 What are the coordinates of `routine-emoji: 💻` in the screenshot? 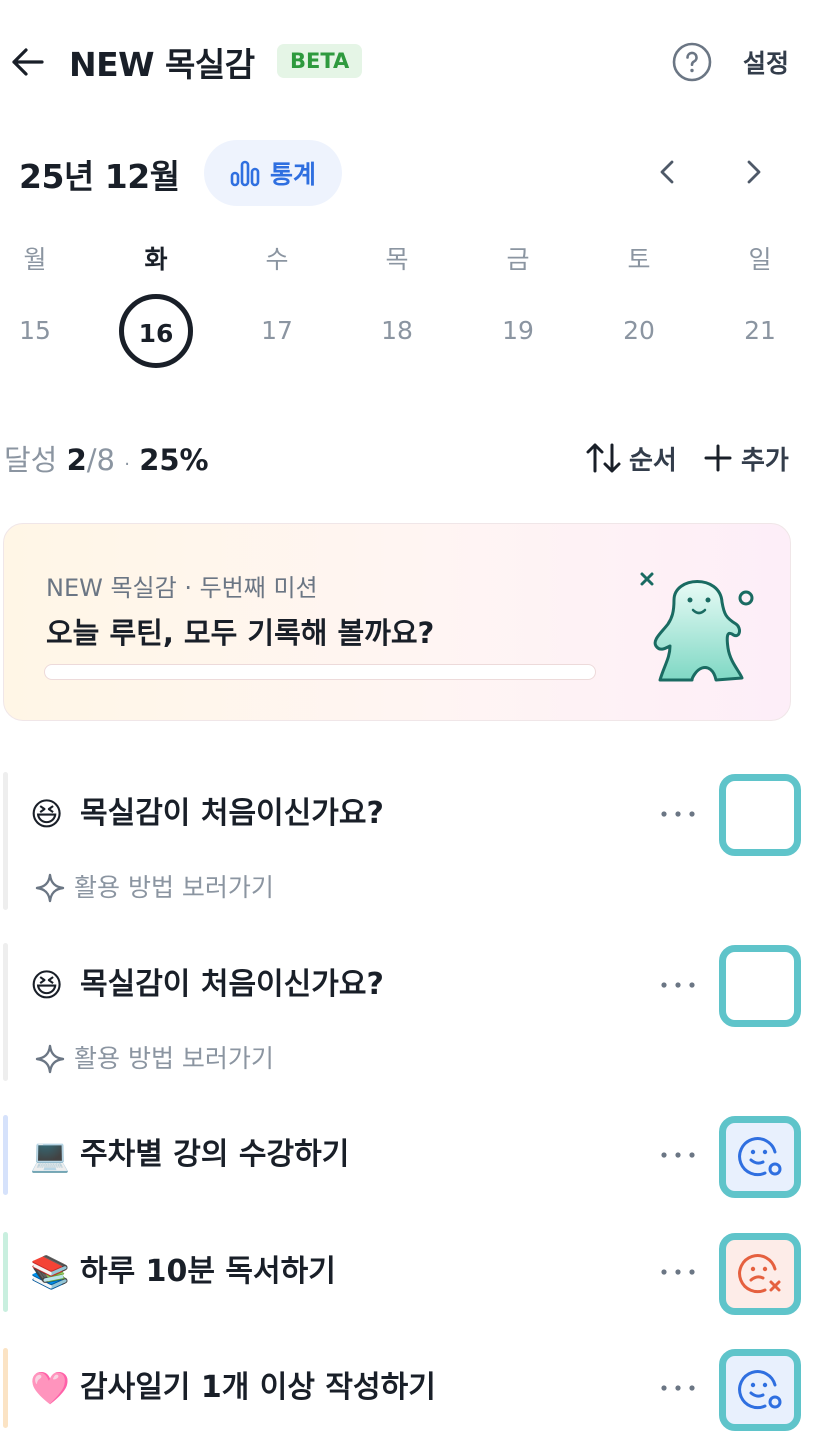 It's located at (50, 1155).